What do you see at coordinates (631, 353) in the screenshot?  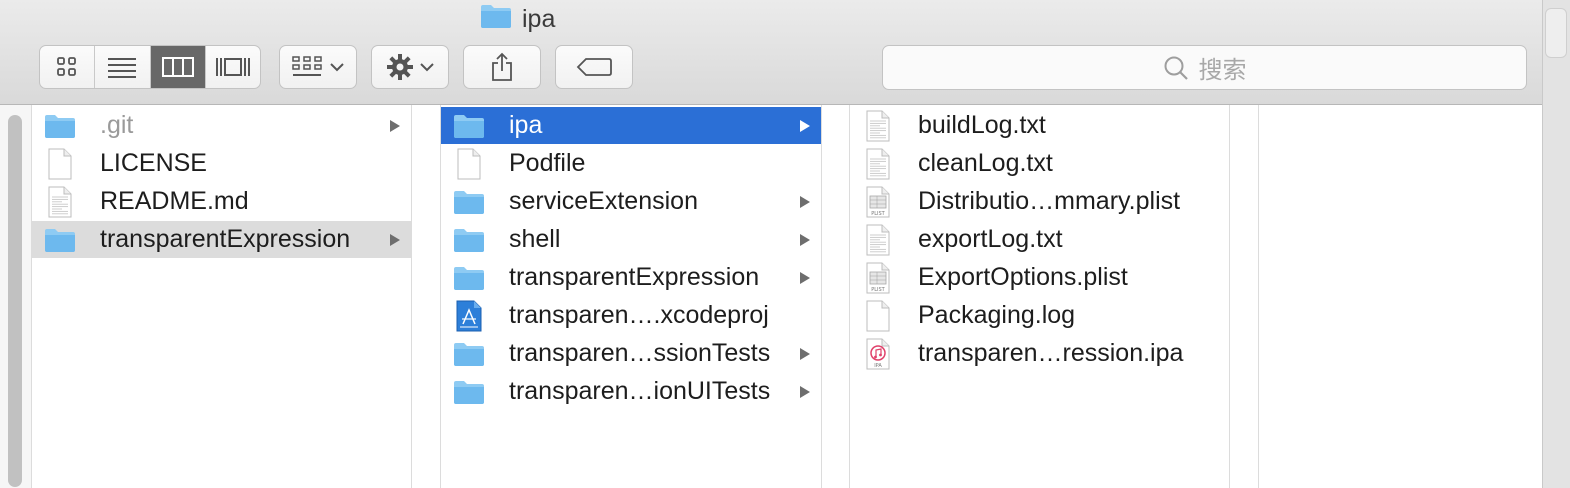 I see `folder-row: transparen…ssionTests` at bounding box center [631, 353].